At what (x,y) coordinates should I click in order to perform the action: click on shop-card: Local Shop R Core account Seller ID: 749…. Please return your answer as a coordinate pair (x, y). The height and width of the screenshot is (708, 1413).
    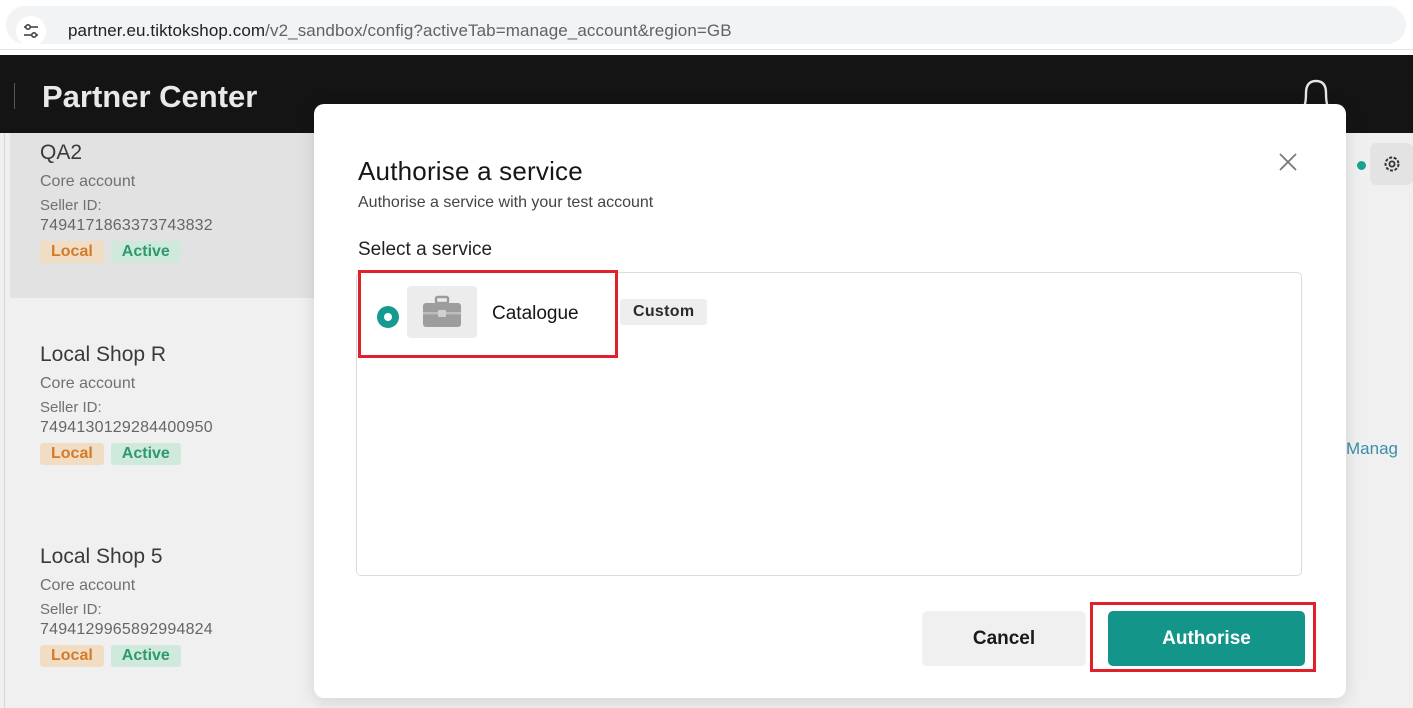
    Looking at the image, I should click on (126, 404).